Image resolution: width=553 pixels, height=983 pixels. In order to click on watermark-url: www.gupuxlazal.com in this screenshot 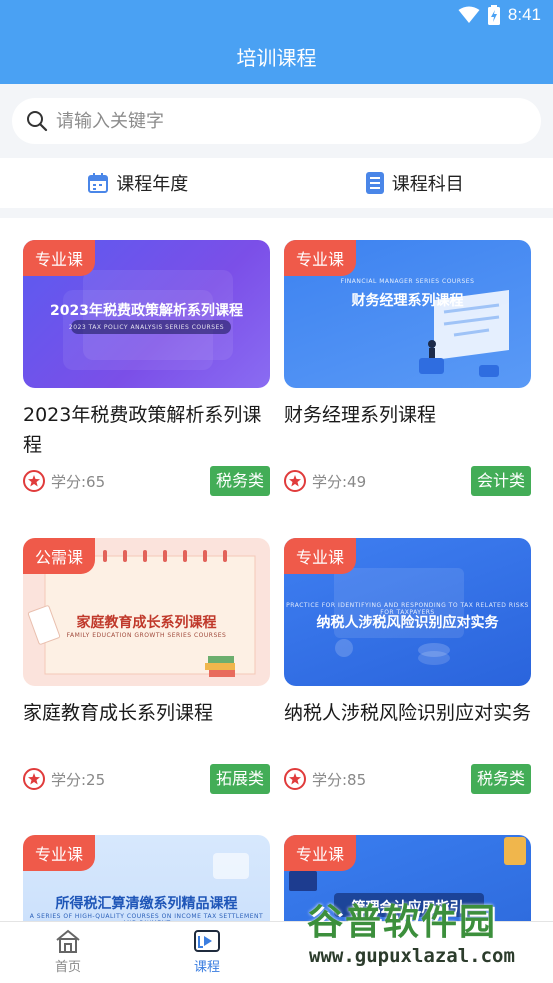, I will do `click(412, 956)`.